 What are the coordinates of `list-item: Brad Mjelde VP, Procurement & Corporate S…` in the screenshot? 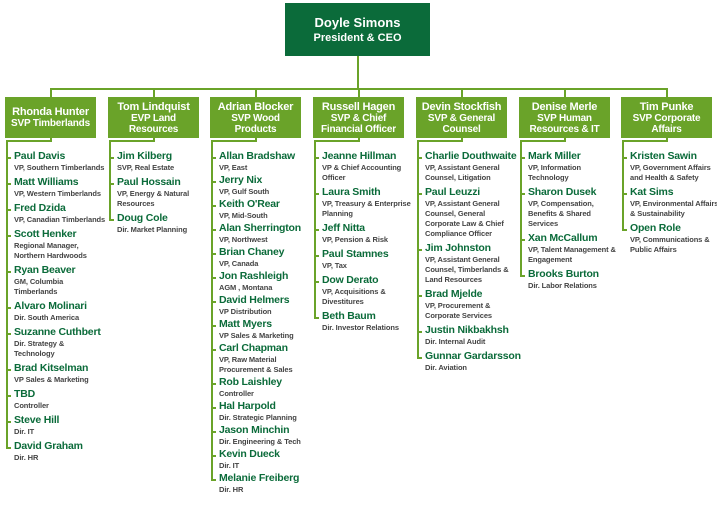 It's located at (467, 304).